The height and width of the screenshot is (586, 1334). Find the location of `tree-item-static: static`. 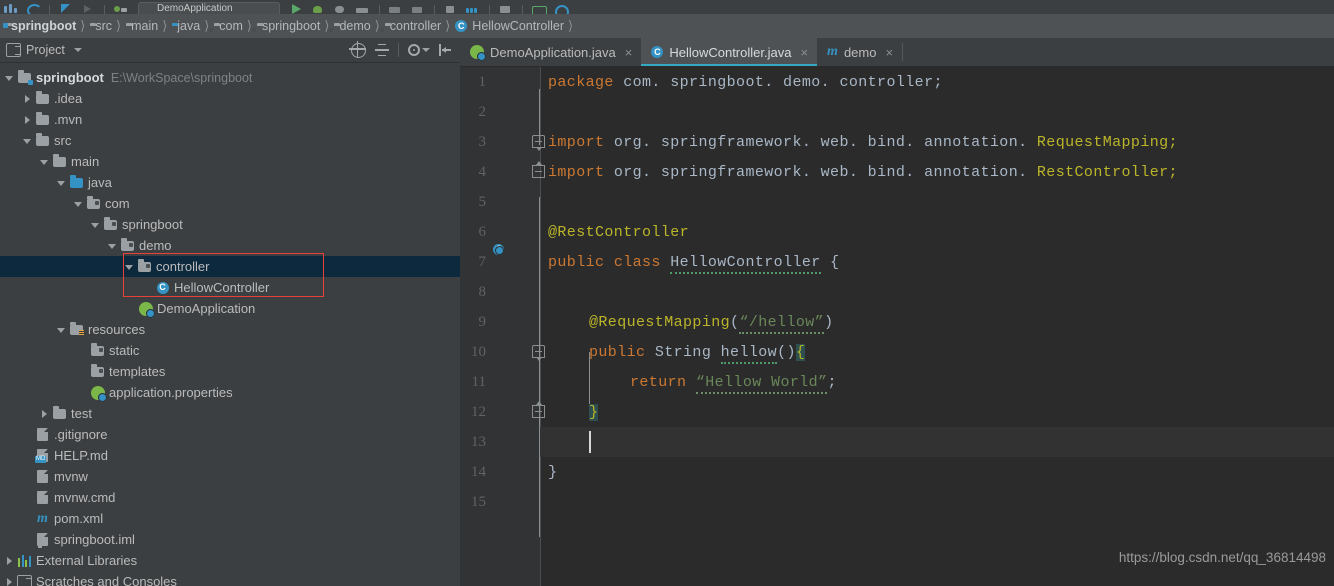

tree-item-static: static is located at coordinates (230, 350).